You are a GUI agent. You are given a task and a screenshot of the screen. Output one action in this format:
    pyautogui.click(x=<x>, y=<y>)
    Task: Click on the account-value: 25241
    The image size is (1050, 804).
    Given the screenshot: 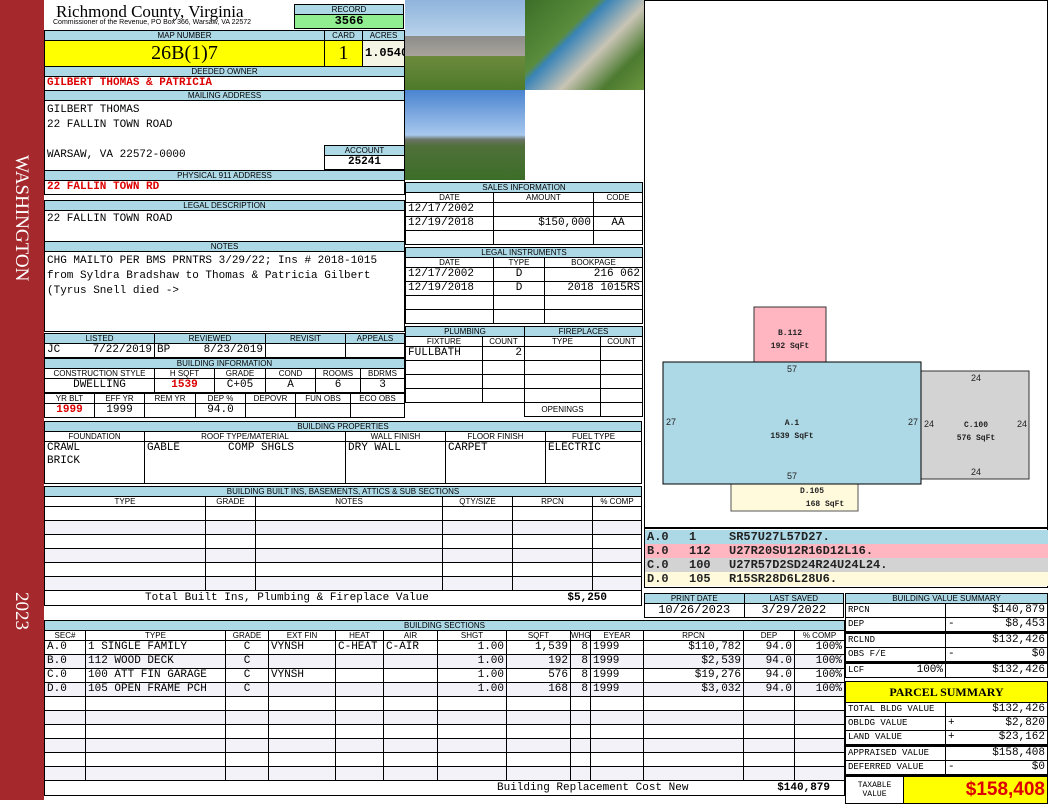 What is the action you would take?
    pyautogui.click(x=364, y=162)
    